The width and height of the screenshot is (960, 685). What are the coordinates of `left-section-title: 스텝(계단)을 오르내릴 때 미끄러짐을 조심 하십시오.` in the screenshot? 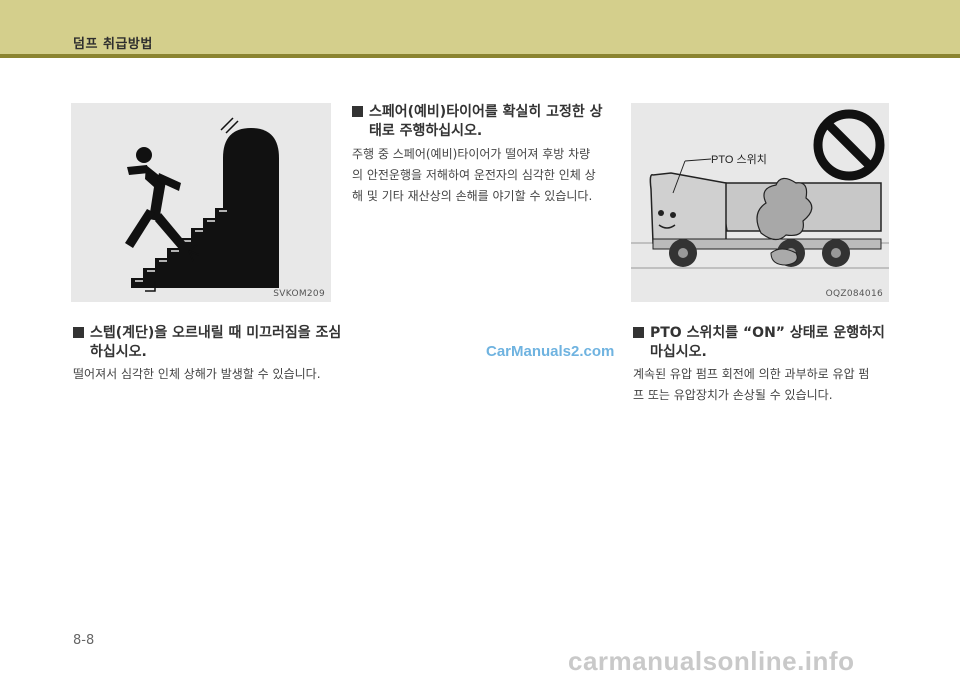 It's located at (208, 343).